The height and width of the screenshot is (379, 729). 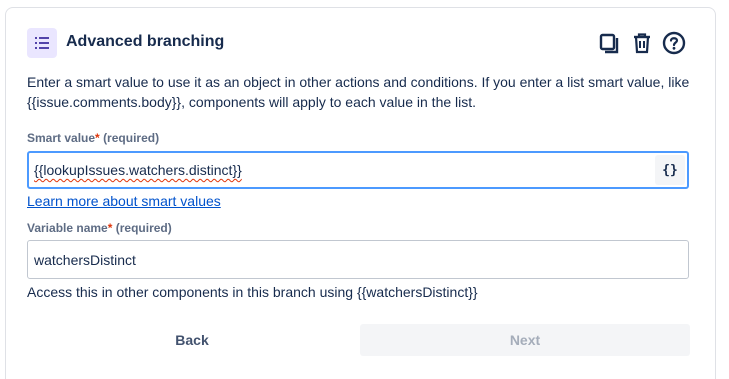 I want to click on page-title: Advanced branching, so click(x=145, y=41).